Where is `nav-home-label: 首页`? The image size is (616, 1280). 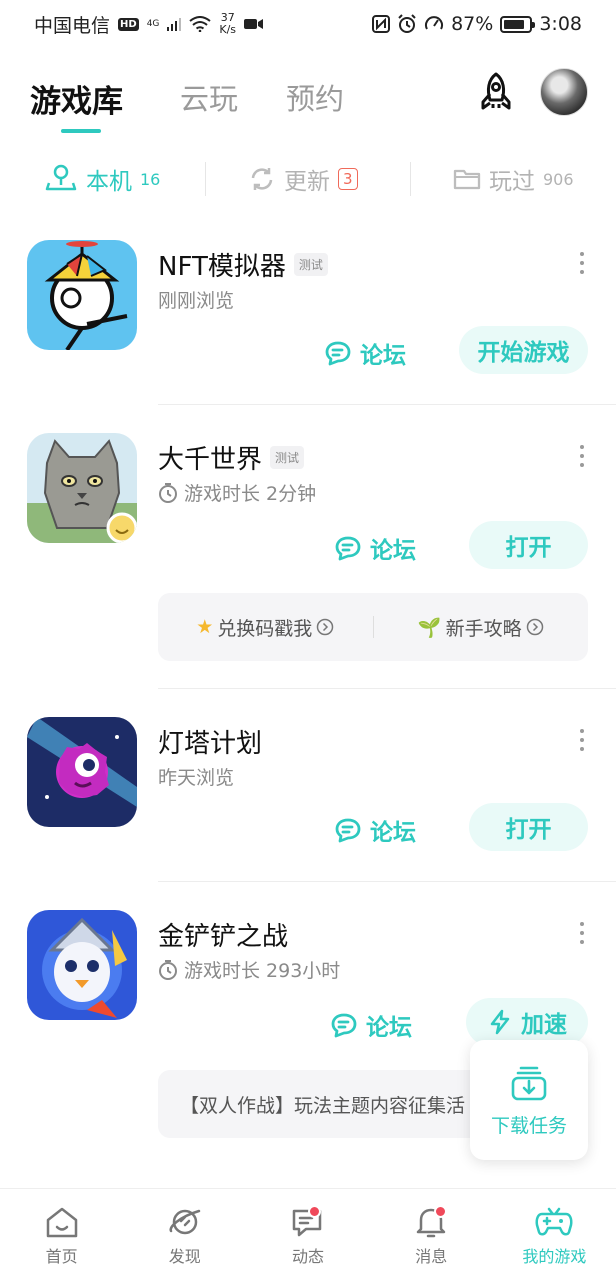
nav-home-label: 首页 is located at coordinates (61, 1256).